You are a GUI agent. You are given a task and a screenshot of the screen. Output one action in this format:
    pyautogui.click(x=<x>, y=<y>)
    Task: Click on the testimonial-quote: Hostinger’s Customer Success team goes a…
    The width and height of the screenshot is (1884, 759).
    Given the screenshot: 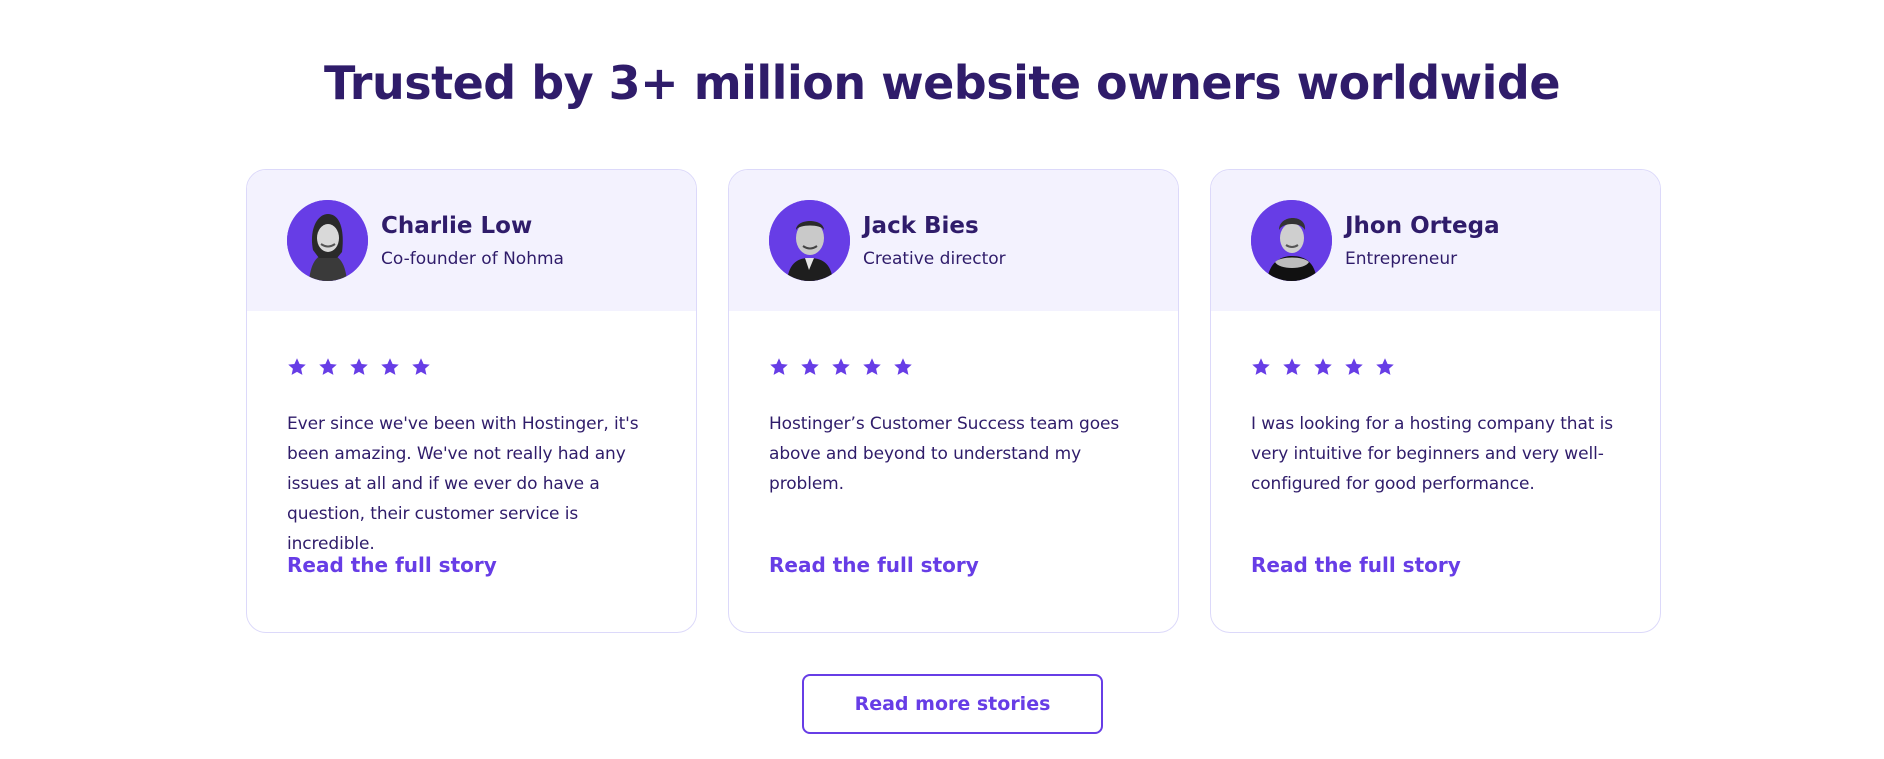 What is the action you would take?
    pyautogui.click(x=944, y=454)
    